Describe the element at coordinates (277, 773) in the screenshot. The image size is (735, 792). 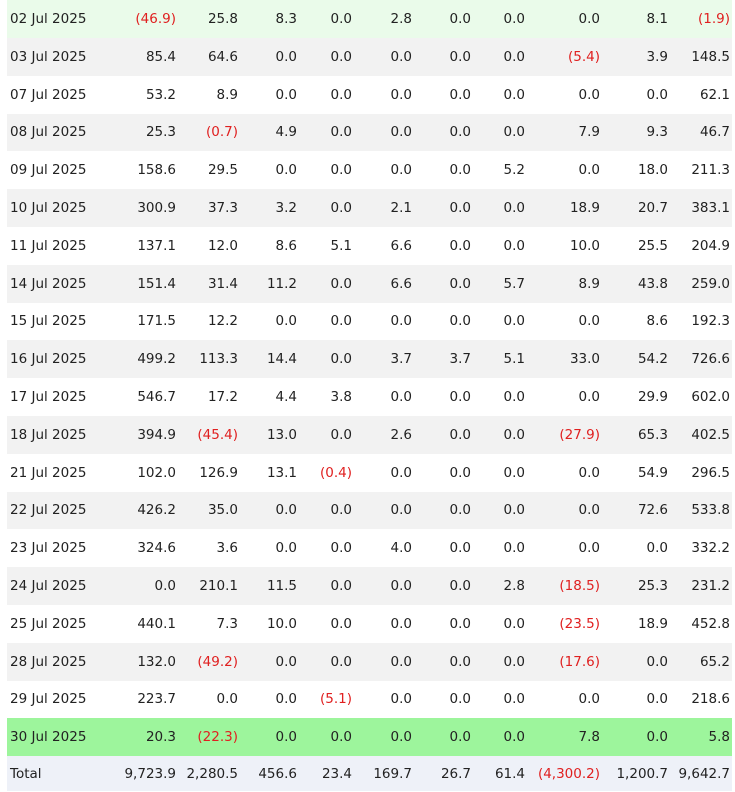
I see `value-cell-col-3: 456.6` at that location.